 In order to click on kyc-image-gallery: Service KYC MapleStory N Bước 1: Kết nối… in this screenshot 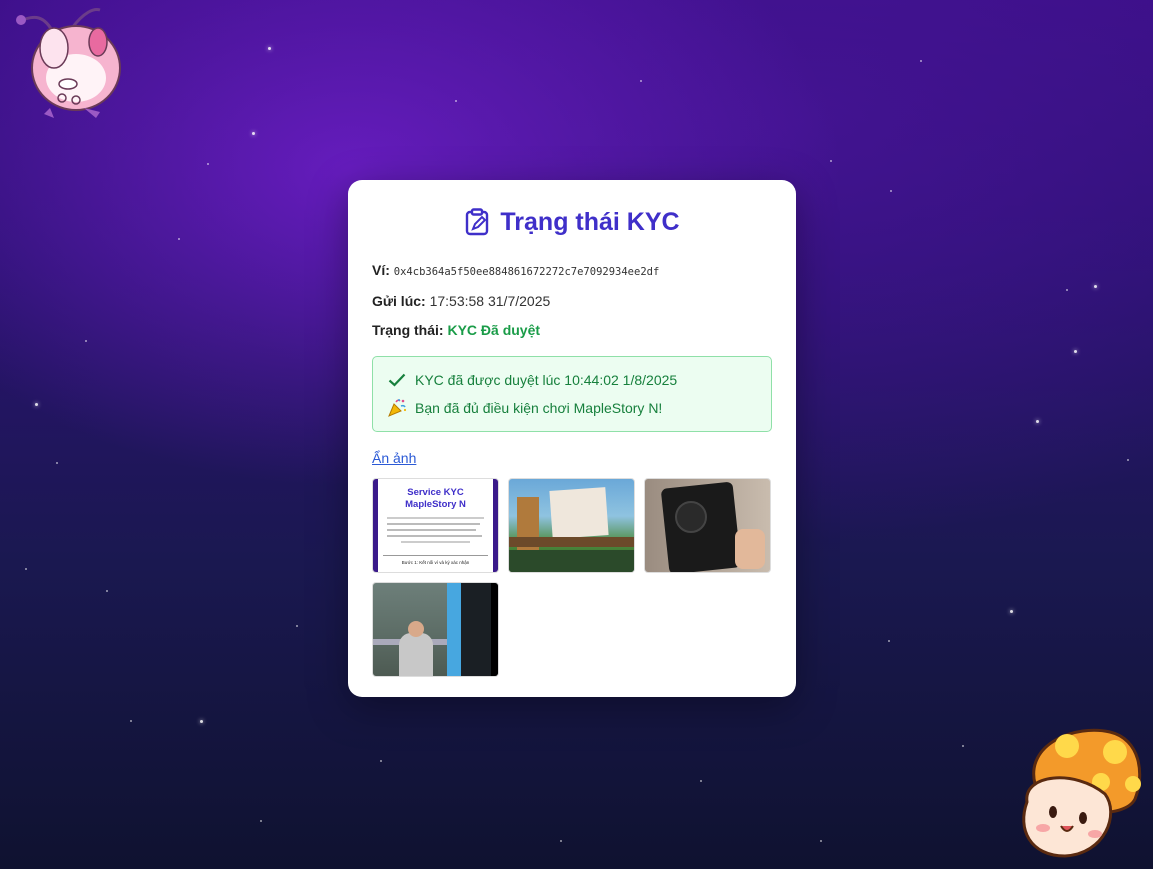, I will do `click(572, 577)`.